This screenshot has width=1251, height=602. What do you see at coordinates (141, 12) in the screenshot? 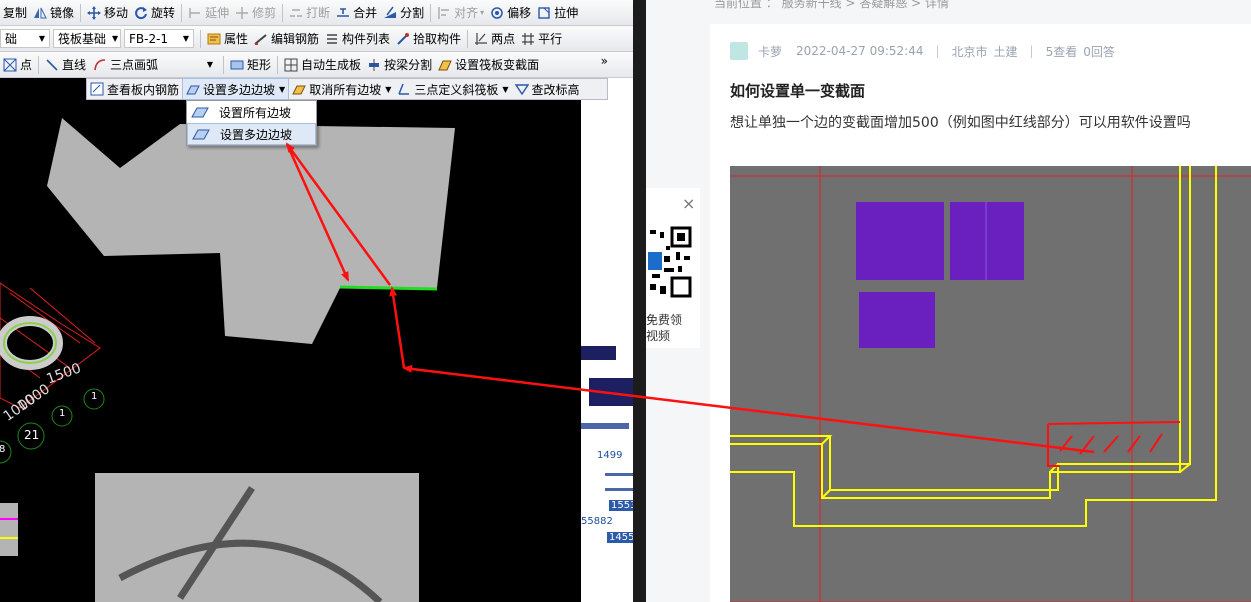
I see `rotate-icon` at bounding box center [141, 12].